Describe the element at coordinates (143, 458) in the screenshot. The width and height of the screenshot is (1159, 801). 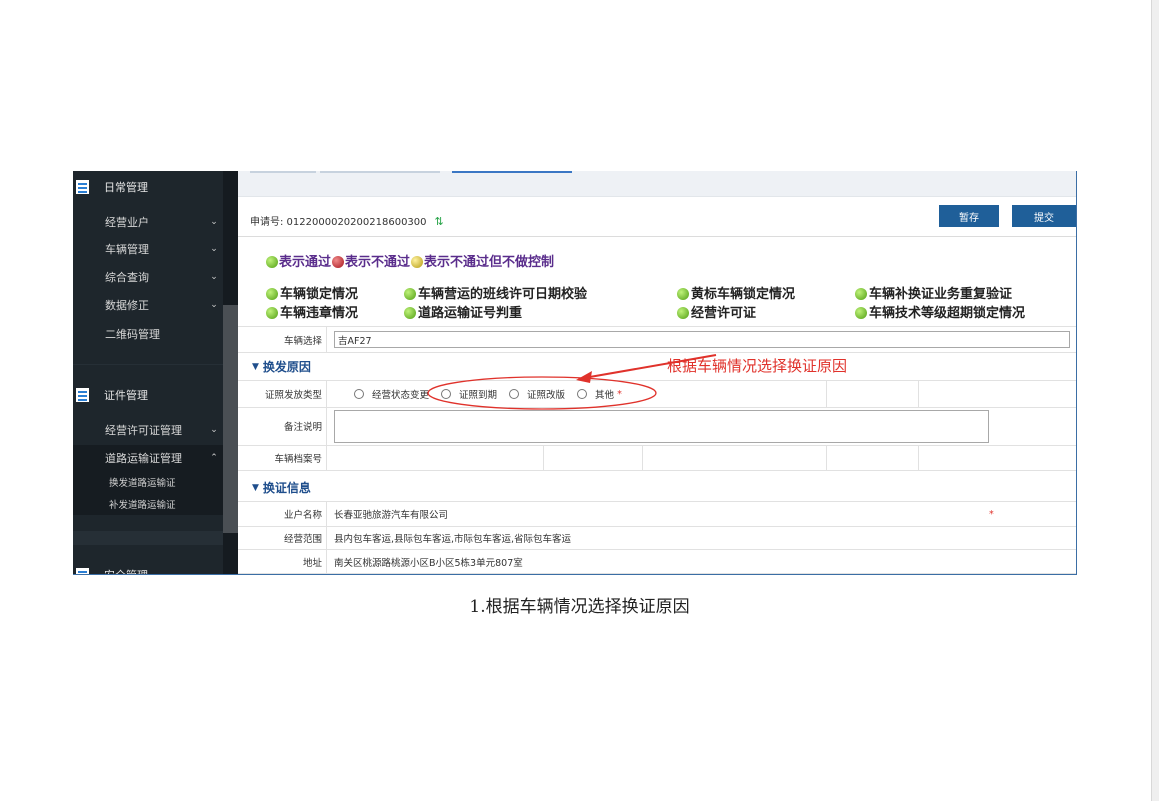
I see `sidebar-item-label: 道路运输证管理` at that location.